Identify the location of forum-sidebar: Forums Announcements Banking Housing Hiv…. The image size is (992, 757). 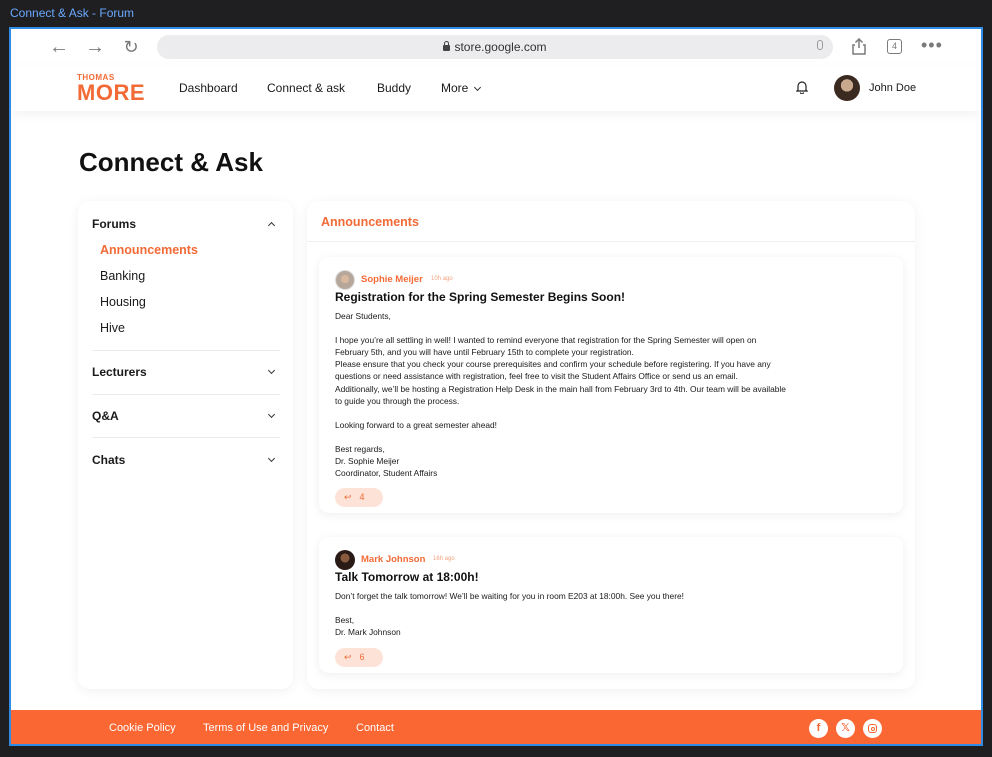
(185, 445).